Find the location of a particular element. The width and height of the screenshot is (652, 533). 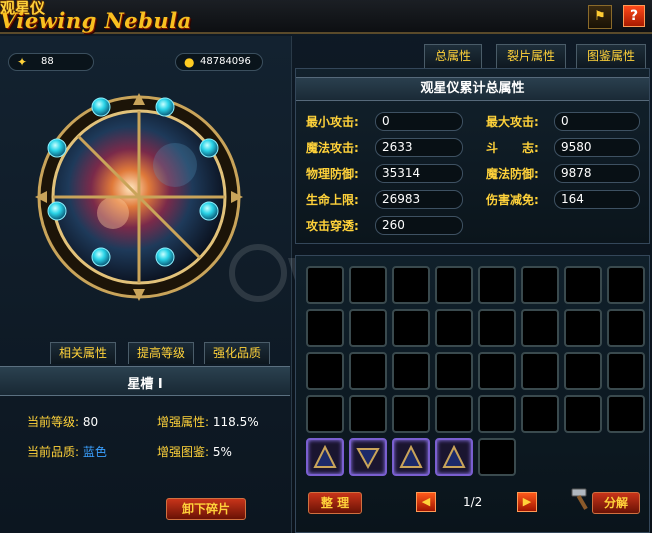

slot-name-bar: 星槽 Ⅰ is located at coordinates (145, 381).